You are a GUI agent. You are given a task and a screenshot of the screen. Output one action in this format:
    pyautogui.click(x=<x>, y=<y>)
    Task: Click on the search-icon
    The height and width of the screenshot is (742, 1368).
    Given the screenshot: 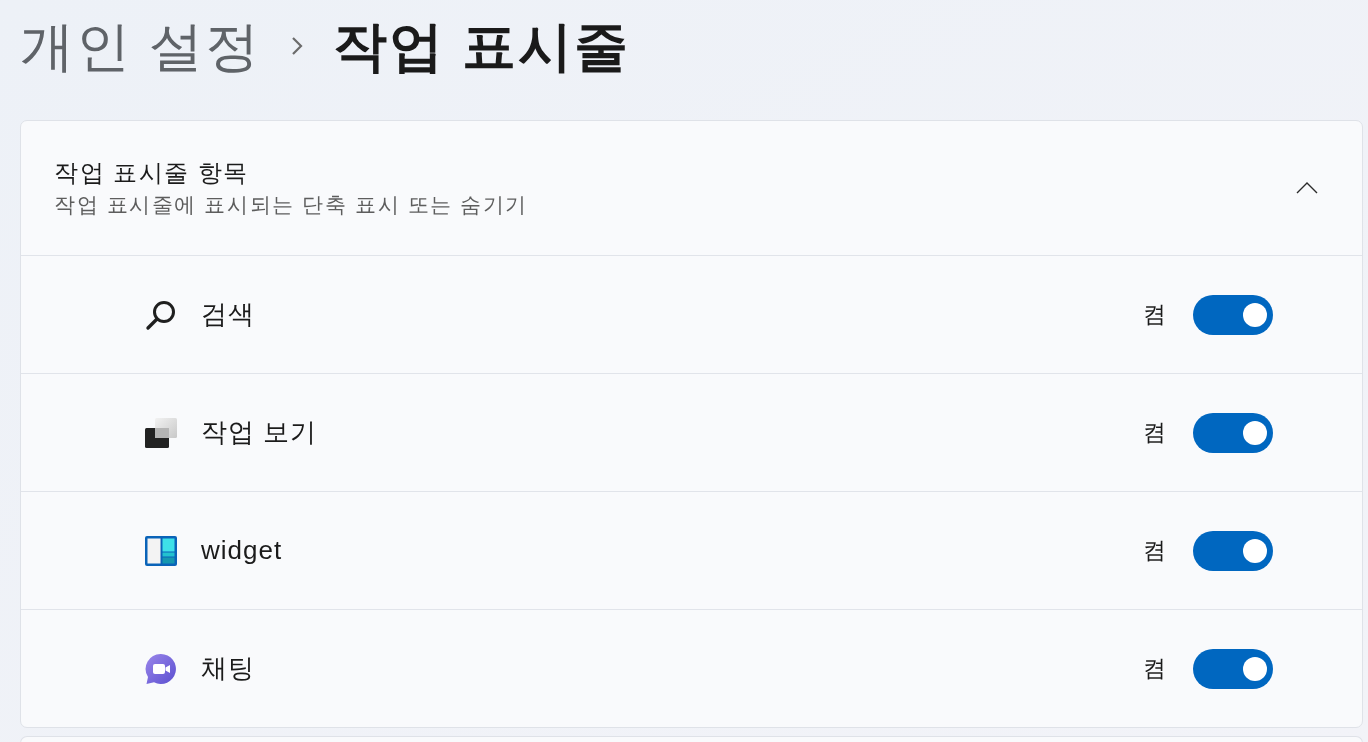 What is the action you would take?
    pyautogui.click(x=161, y=314)
    